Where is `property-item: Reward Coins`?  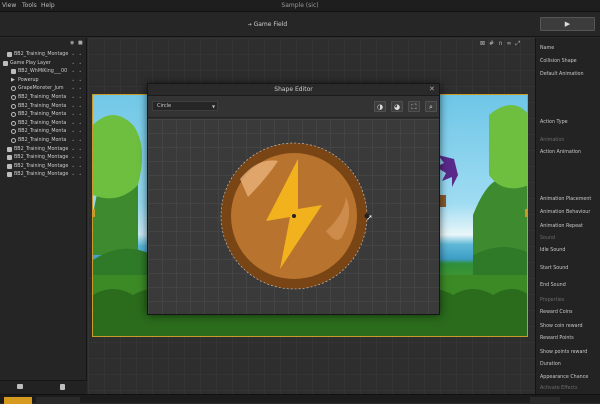 property-item: Reward Coins is located at coordinates (556, 312).